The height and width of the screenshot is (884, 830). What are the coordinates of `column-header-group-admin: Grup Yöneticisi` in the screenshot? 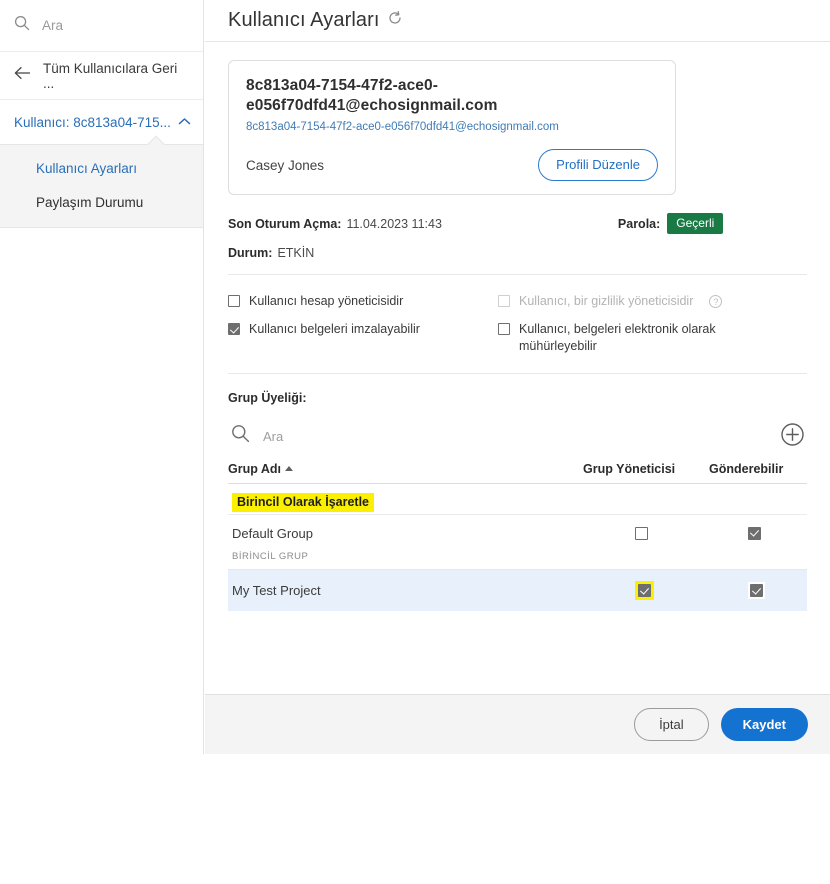 It's located at (629, 469).